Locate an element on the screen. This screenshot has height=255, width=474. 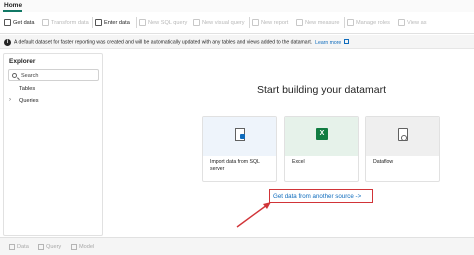
new-measure-button: New measure is located at coordinates (318, 22).